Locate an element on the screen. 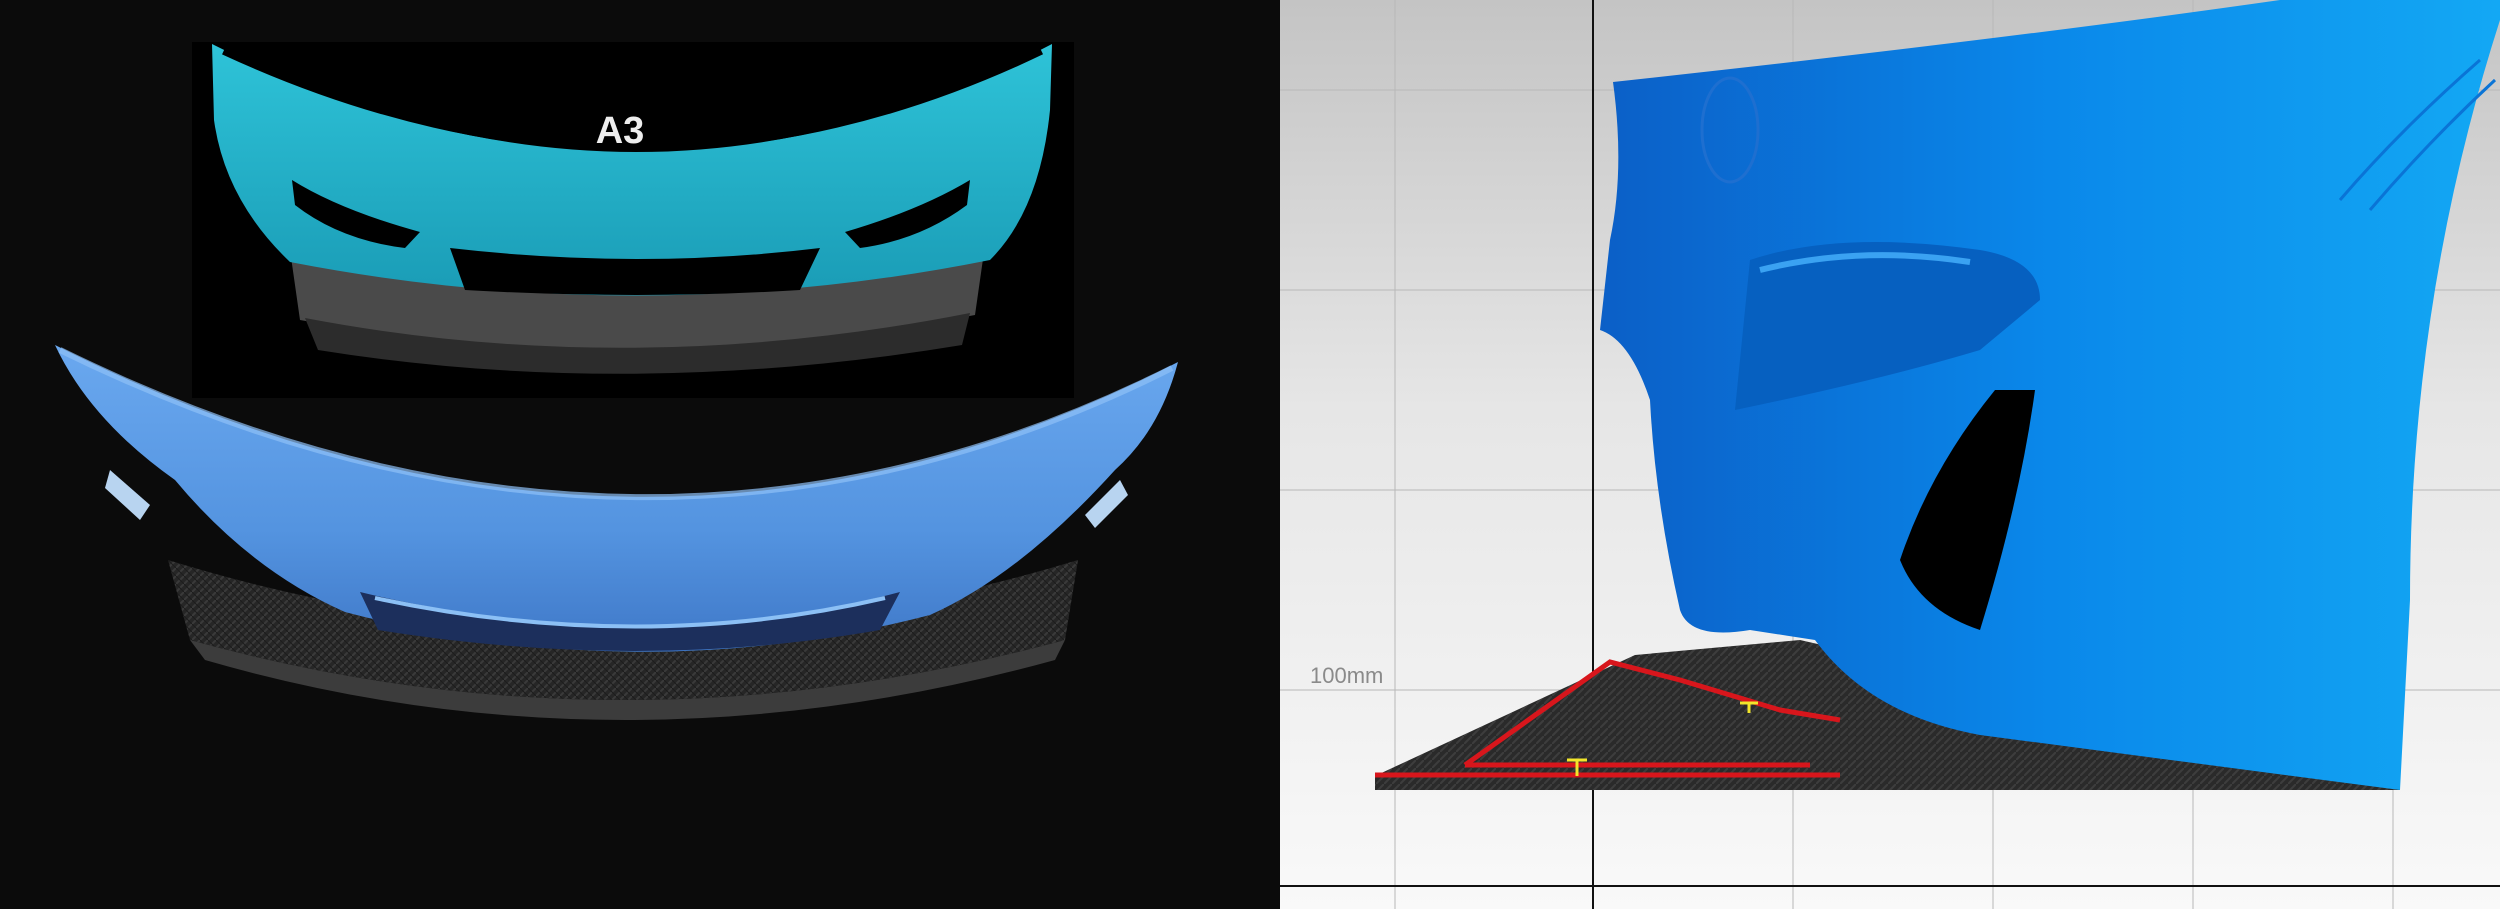  scale-label: 100mm is located at coordinates (1347, 675).